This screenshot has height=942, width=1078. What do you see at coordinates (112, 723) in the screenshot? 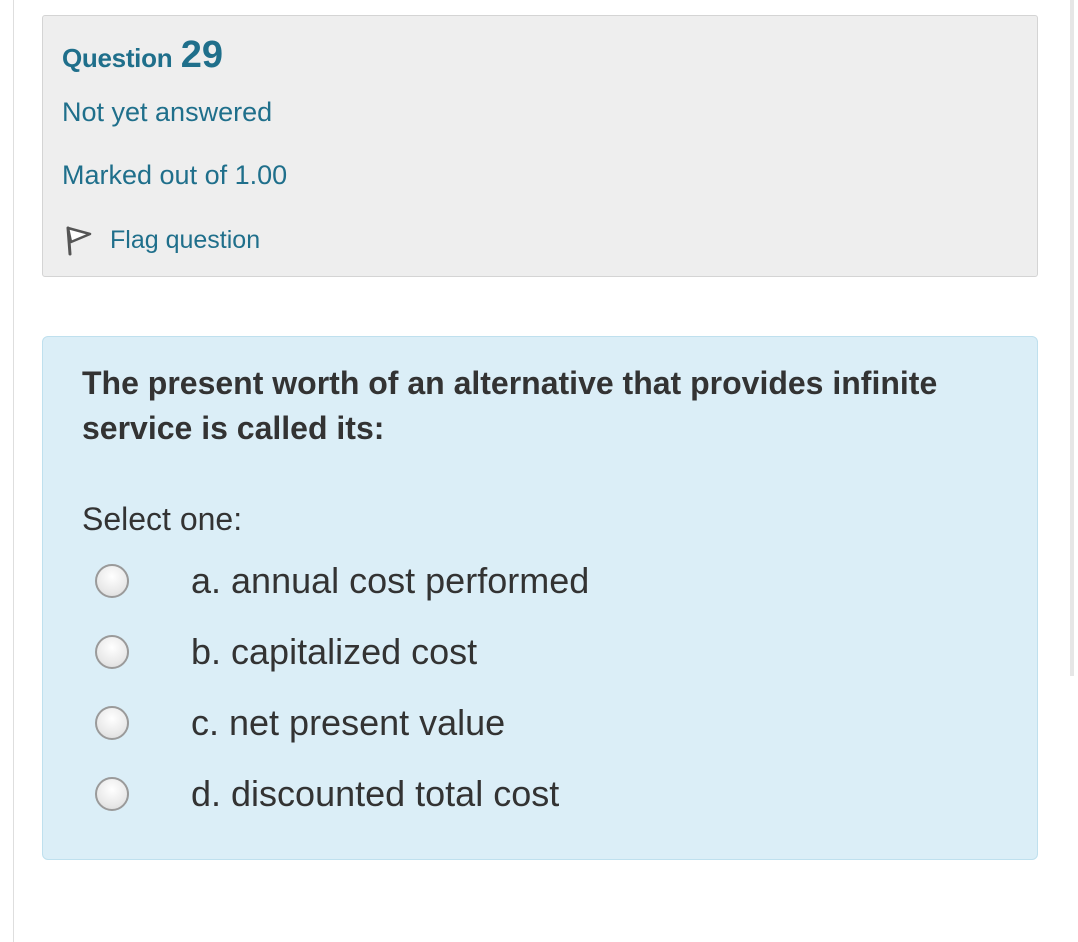
I see `radio-button-c` at bounding box center [112, 723].